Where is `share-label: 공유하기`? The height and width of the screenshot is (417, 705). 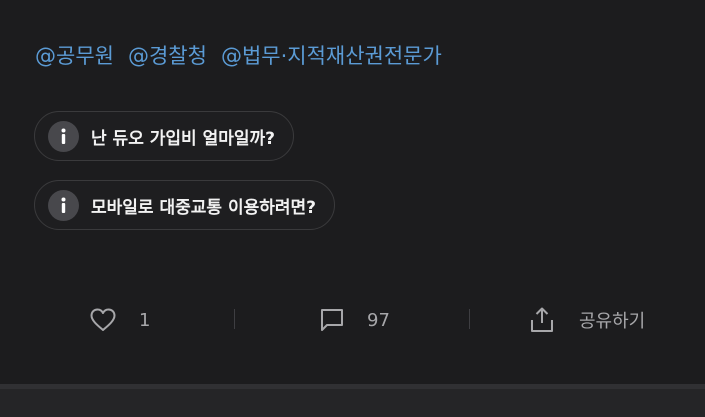
share-label: 공유하기 is located at coordinates (612, 321).